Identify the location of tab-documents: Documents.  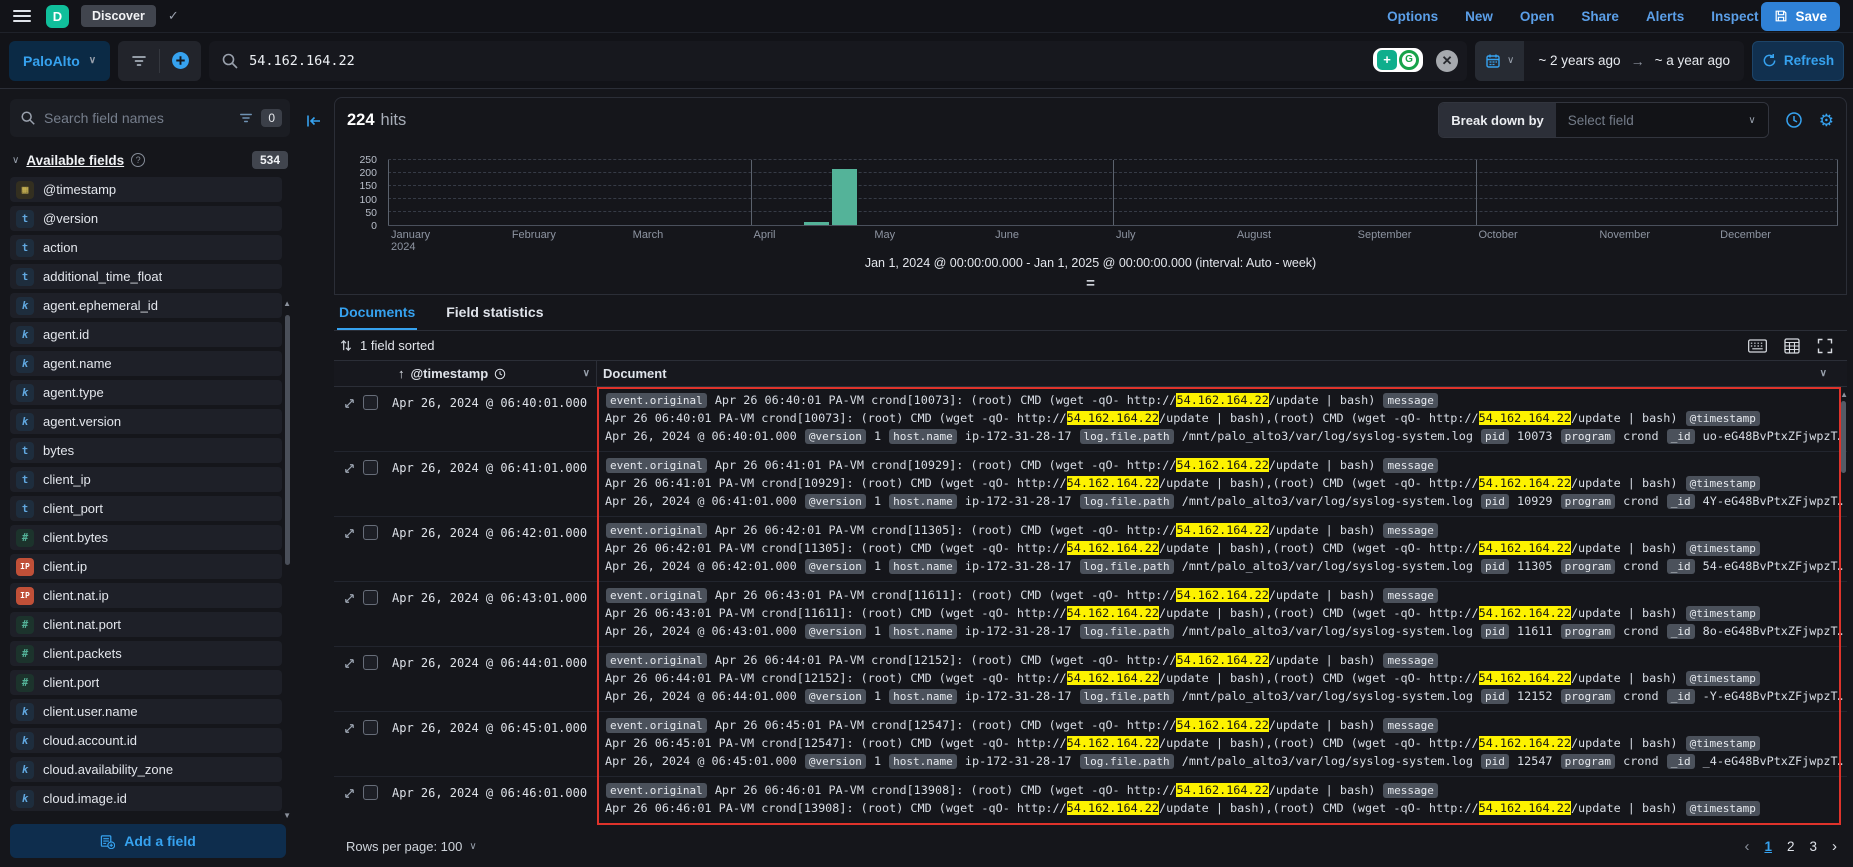
(377, 312).